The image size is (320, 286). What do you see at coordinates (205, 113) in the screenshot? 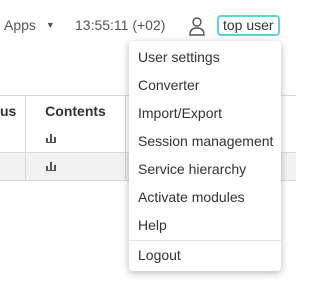
I see `menu-item-import-export: Import/Export` at bounding box center [205, 113].